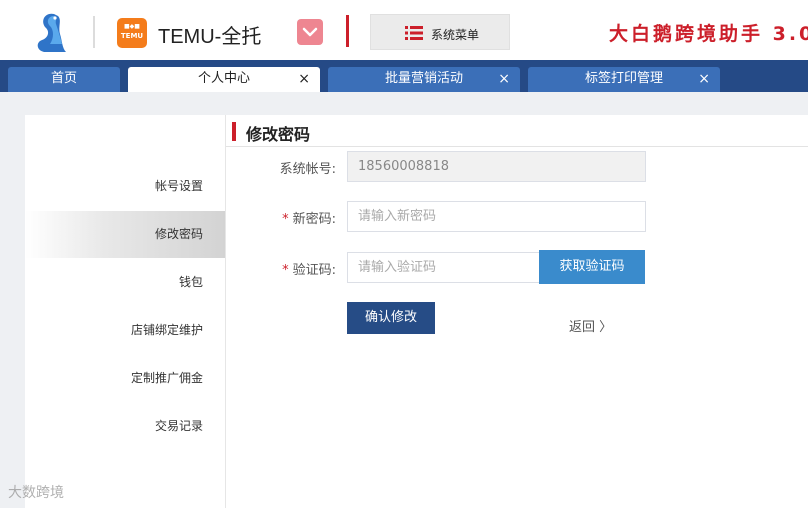  I want to click on sidebar-item-store-binding: 店铺绑定维护, so click(125, 330).